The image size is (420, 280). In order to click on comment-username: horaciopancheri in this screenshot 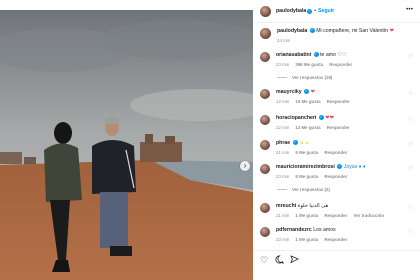, I will do `click(296, 118)`.